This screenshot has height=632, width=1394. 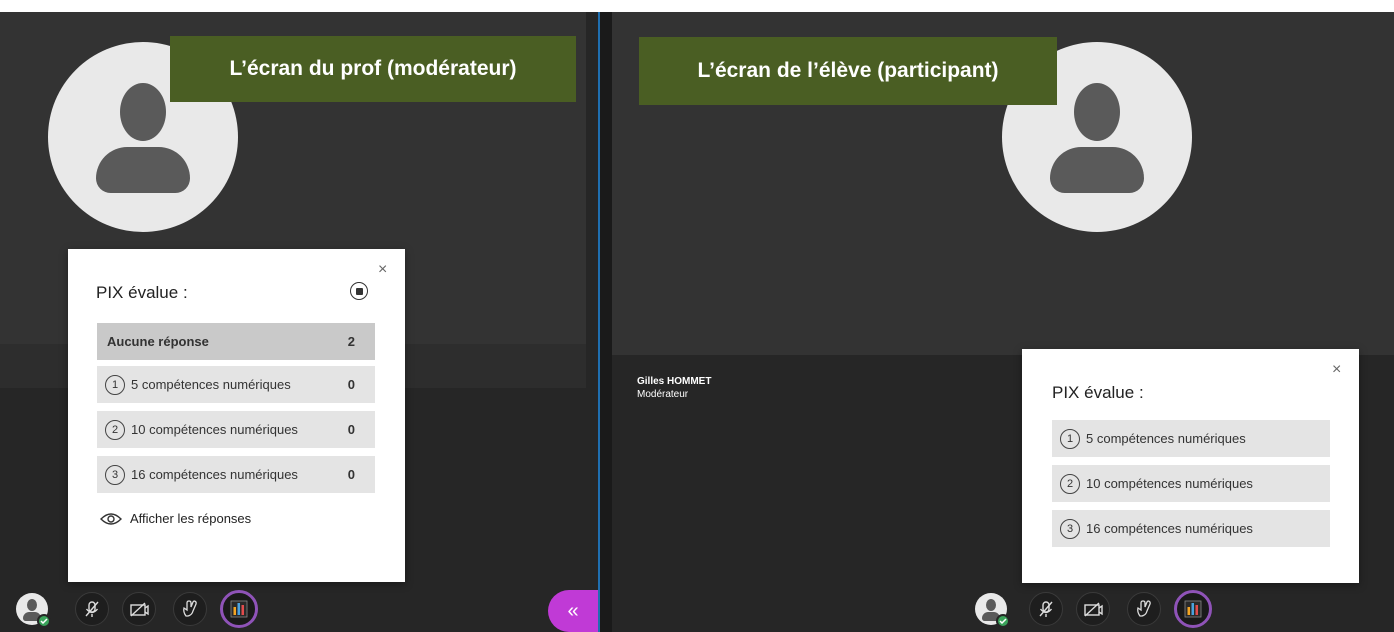 I want to click on separator, so click(x=606, y=322).